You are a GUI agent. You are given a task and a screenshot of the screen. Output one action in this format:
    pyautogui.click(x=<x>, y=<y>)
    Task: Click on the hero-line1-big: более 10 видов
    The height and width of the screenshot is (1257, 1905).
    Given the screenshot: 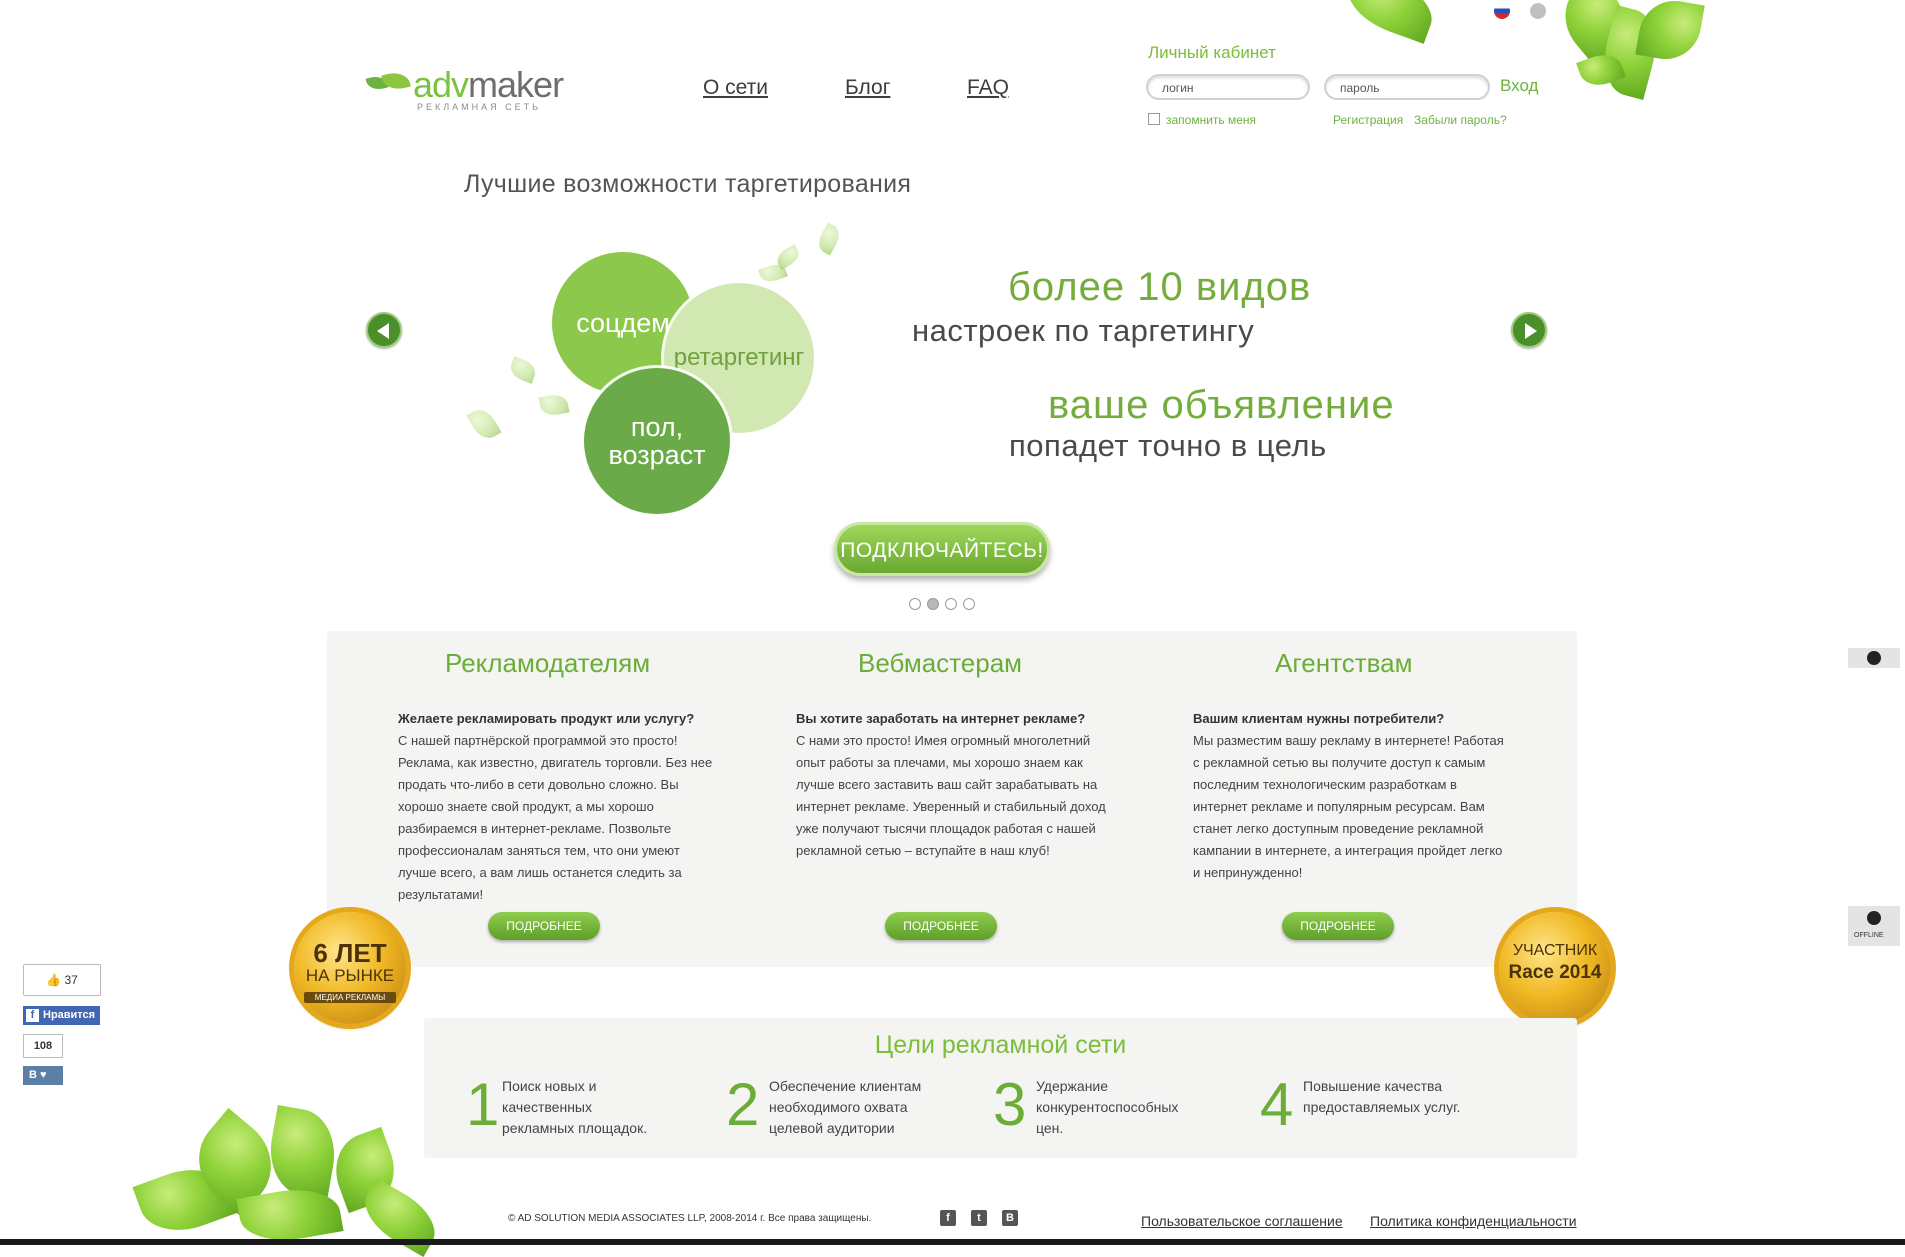 What is the action you would take?
    pyautogui.click(x=1160, y=287)
    